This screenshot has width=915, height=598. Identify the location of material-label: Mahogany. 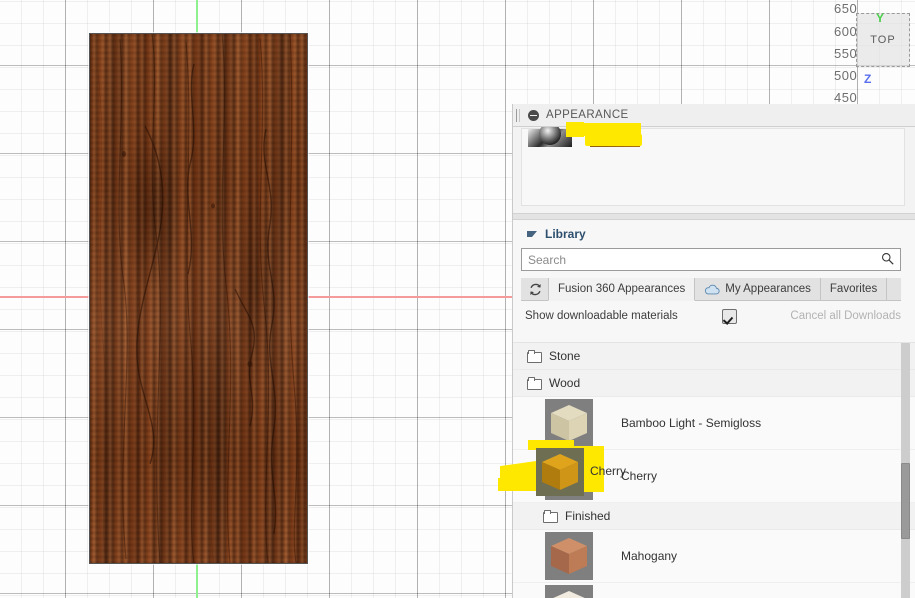
(649, 556).